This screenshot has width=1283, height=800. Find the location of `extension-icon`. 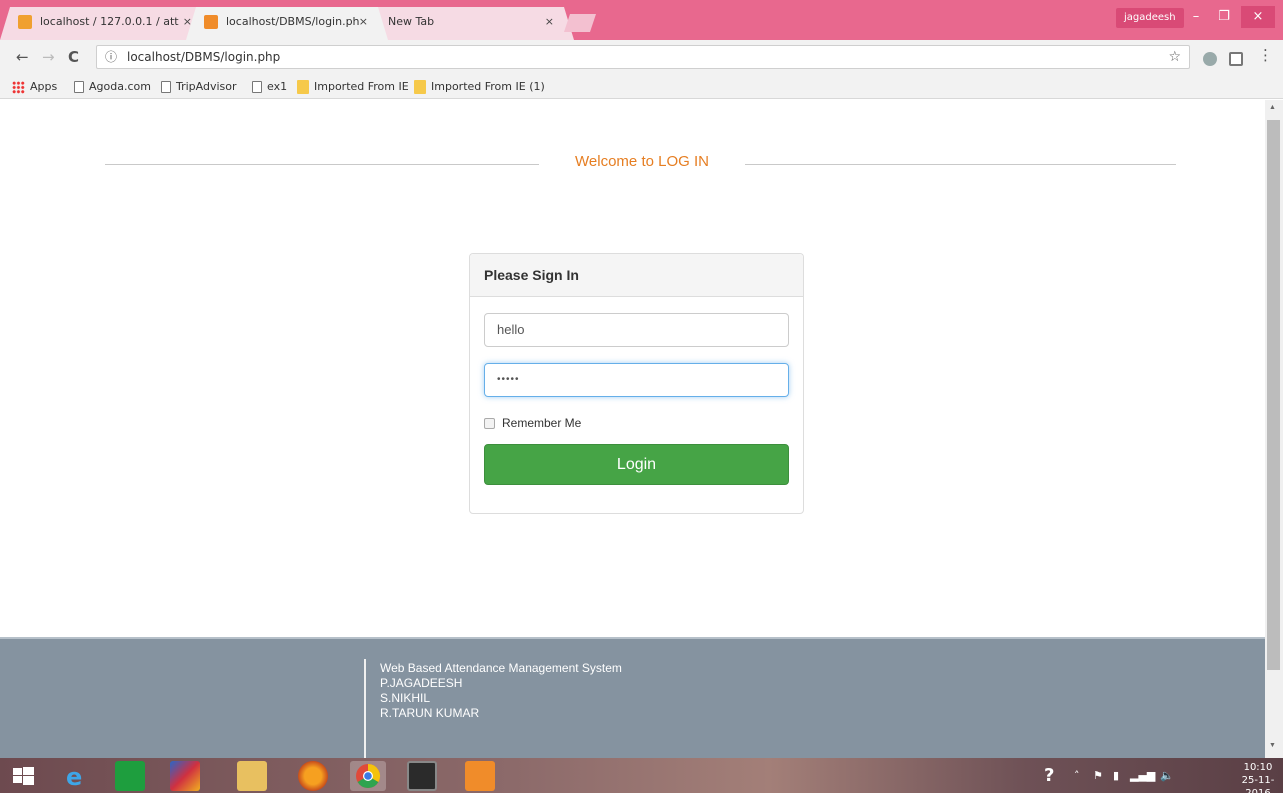

extension-icon is located at coordinates (1210, 59).